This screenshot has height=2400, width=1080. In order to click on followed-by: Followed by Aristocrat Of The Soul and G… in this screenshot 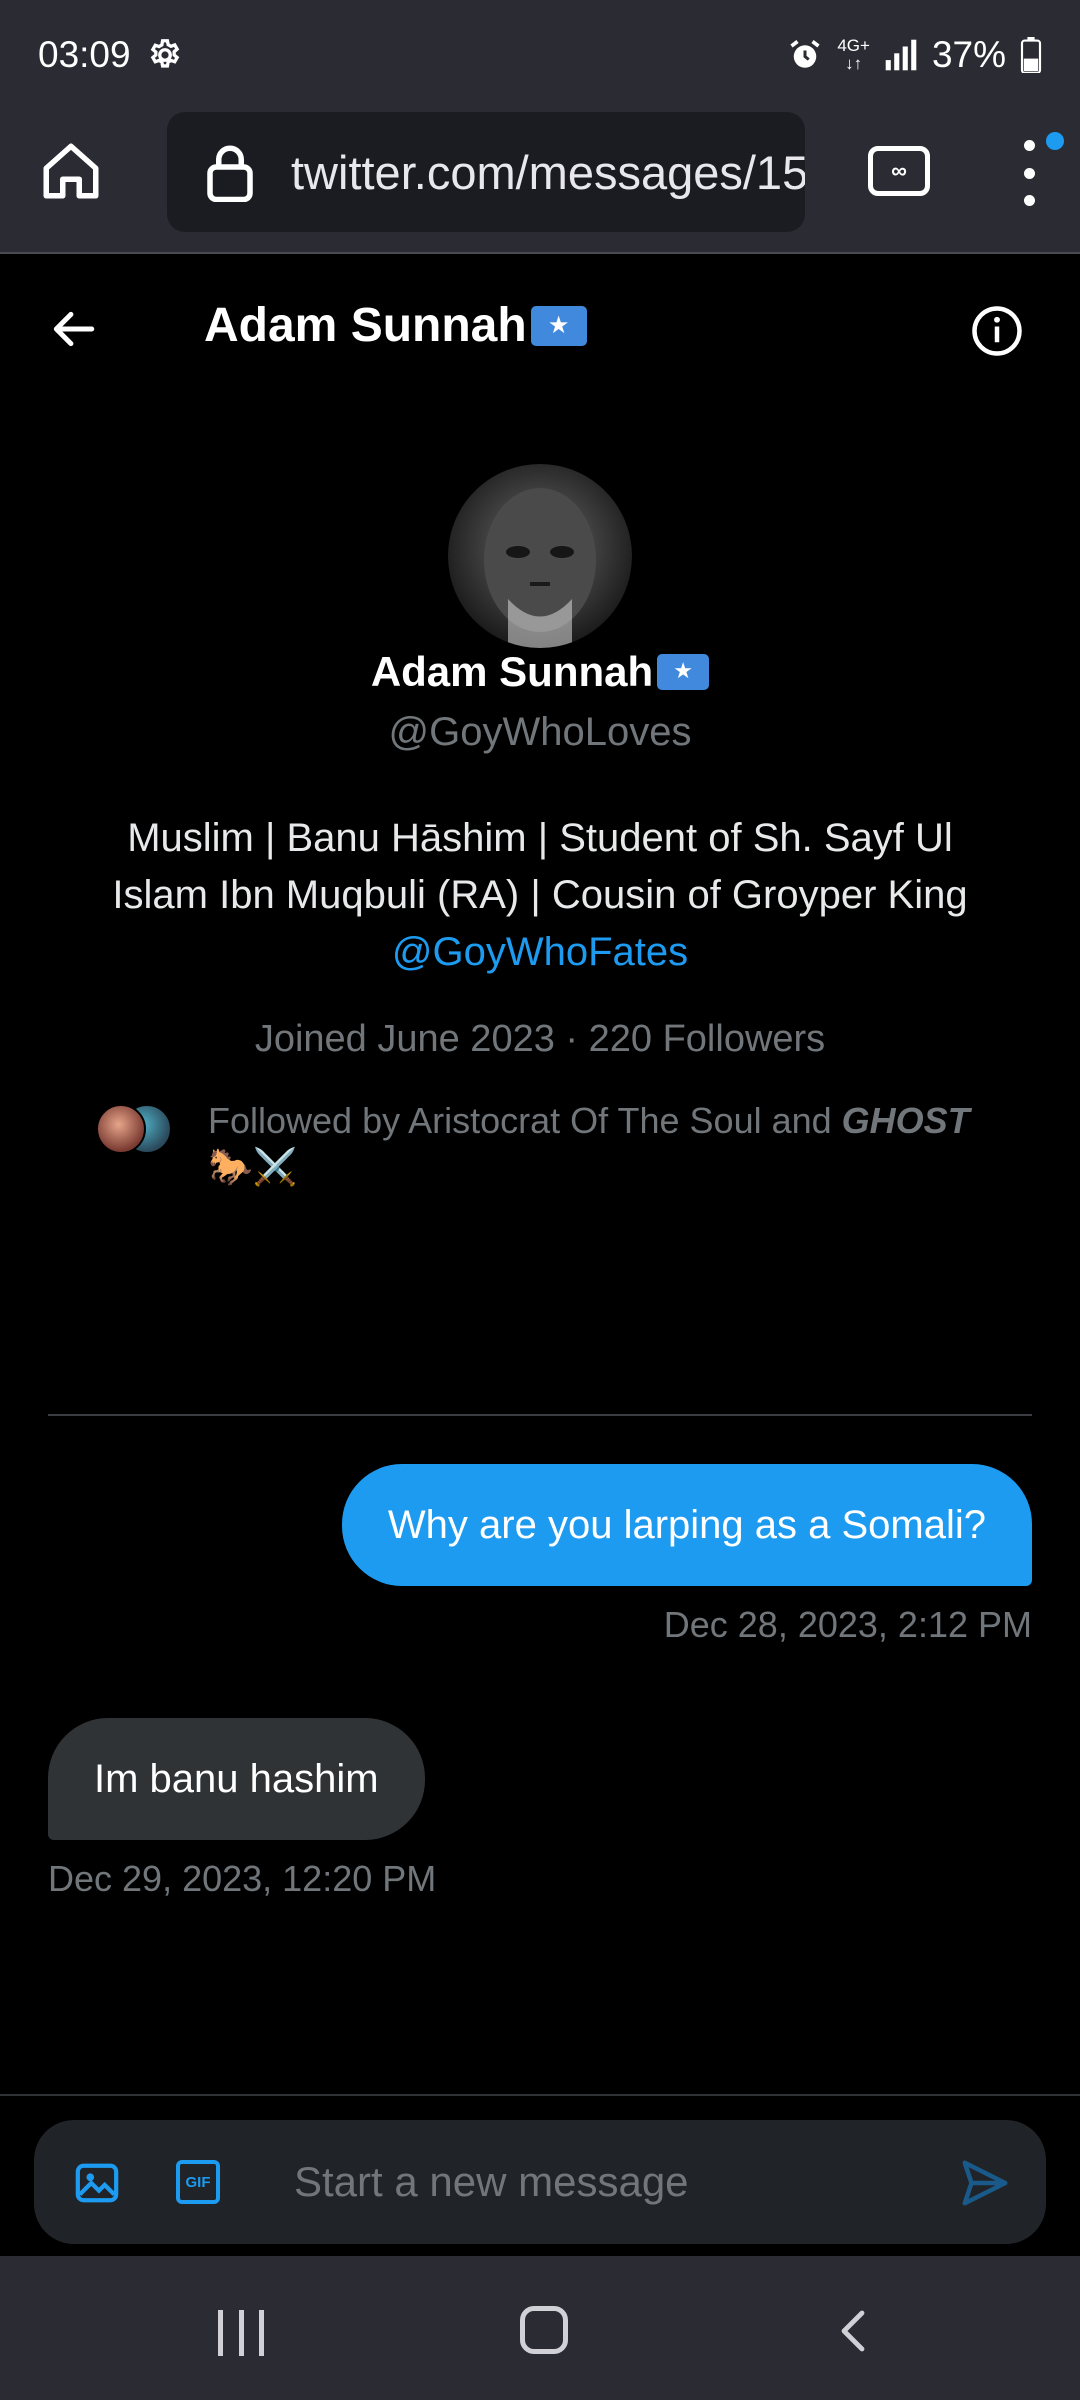, I will do `click(546, 1148)`.